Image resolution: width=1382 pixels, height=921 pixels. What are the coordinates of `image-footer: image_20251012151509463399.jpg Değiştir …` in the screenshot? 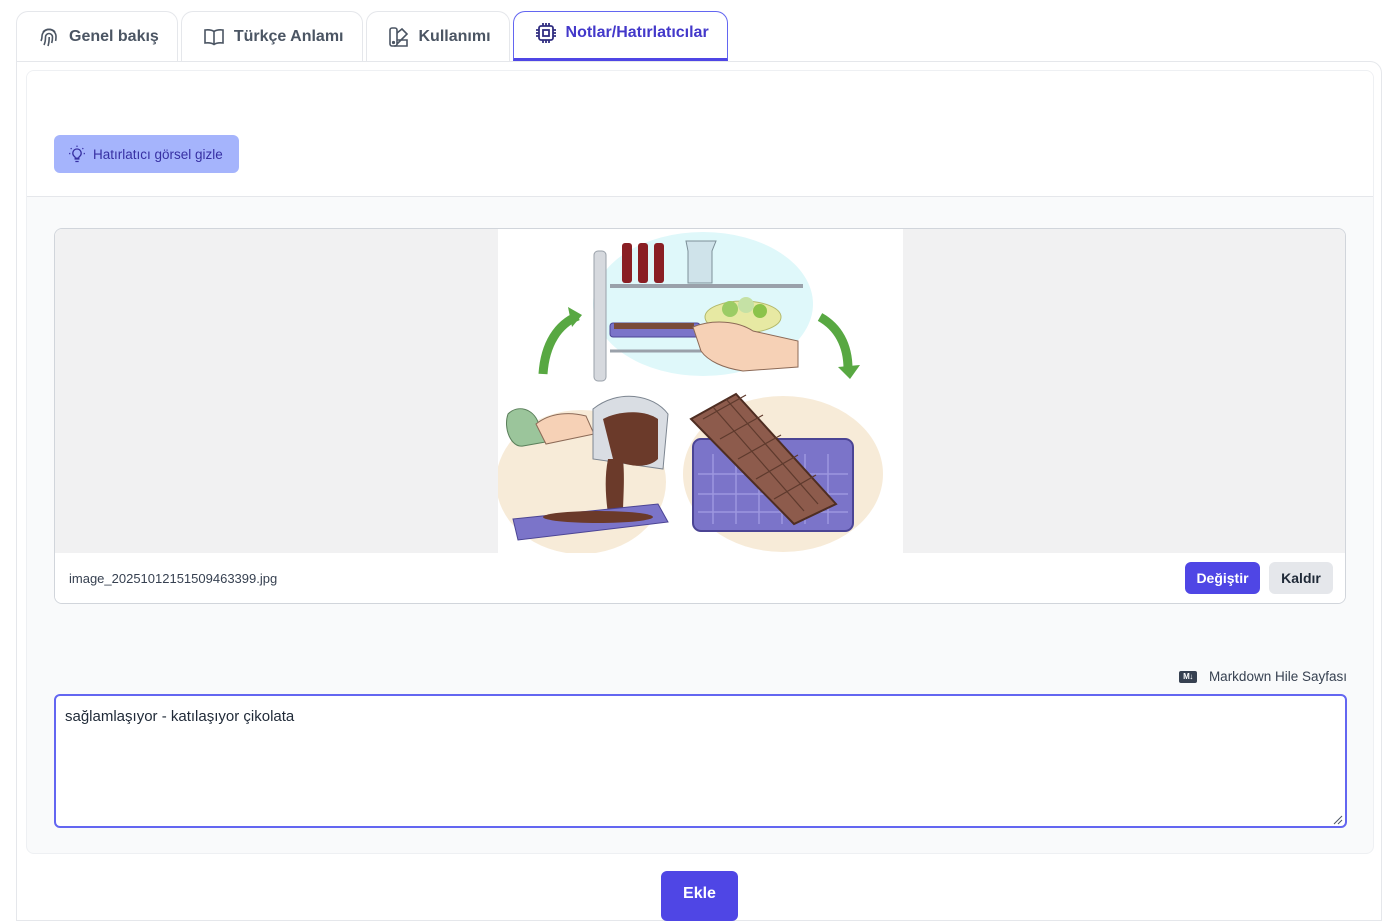 It's located at (700, 578).